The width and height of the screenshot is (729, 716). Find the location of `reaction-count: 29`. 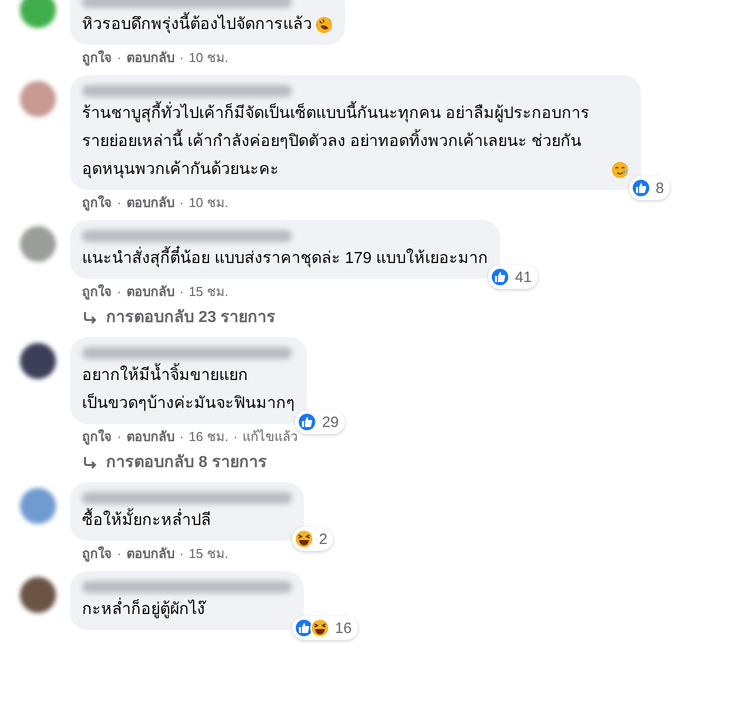

reaction-count: 29 is located at coordinates (330, 422).